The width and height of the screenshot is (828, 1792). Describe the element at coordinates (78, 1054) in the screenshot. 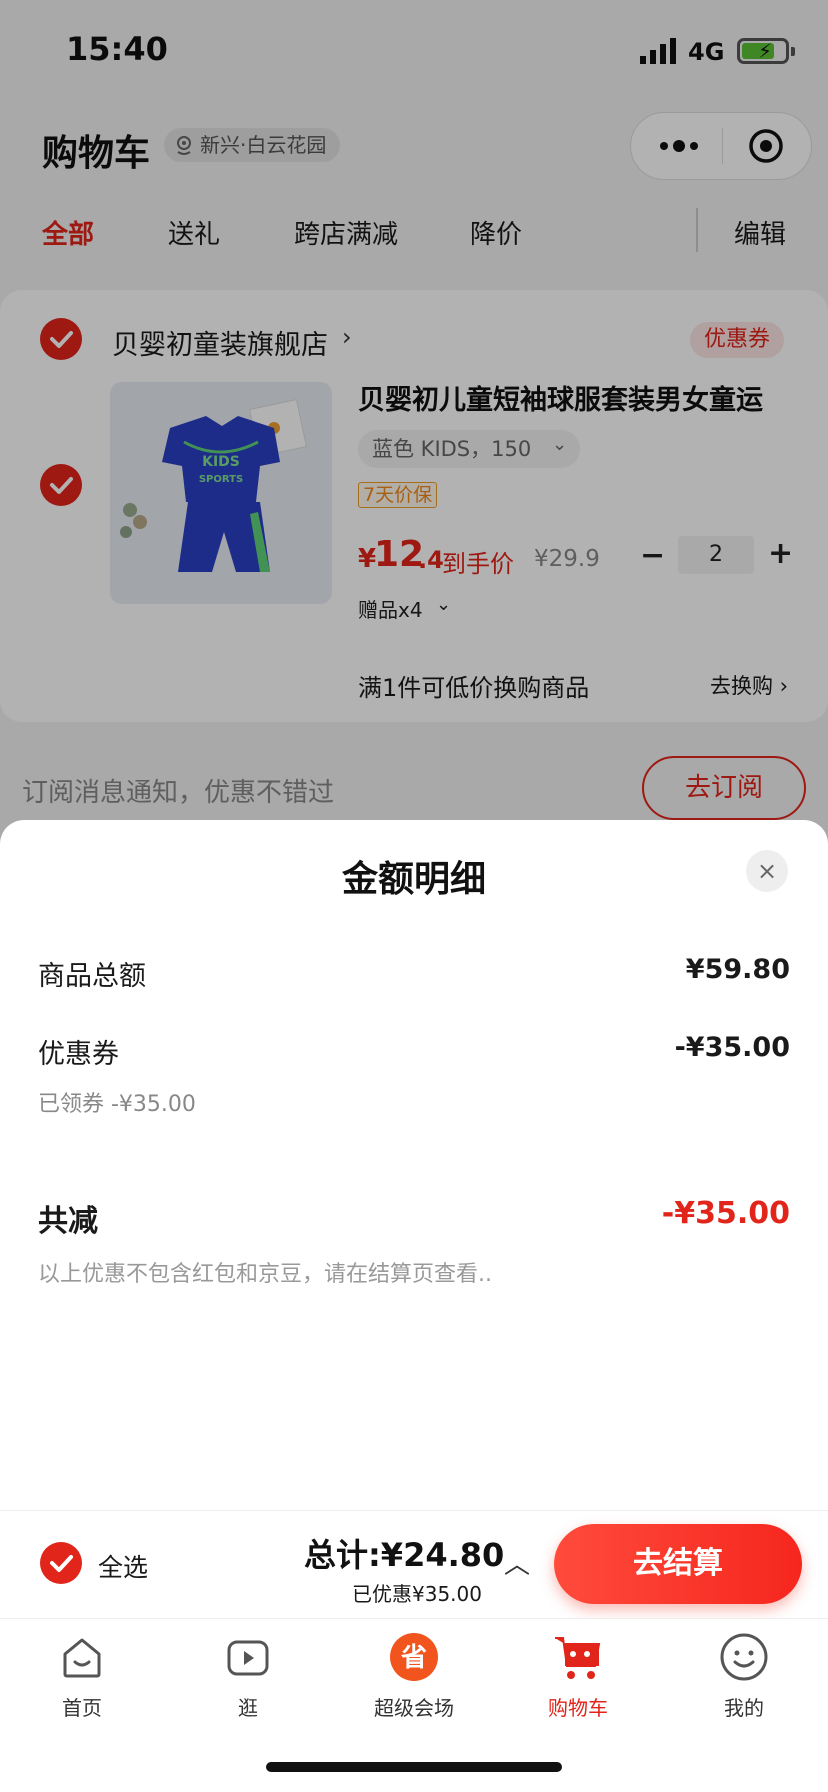

I see `coupon-label: 优惠券` at that location.